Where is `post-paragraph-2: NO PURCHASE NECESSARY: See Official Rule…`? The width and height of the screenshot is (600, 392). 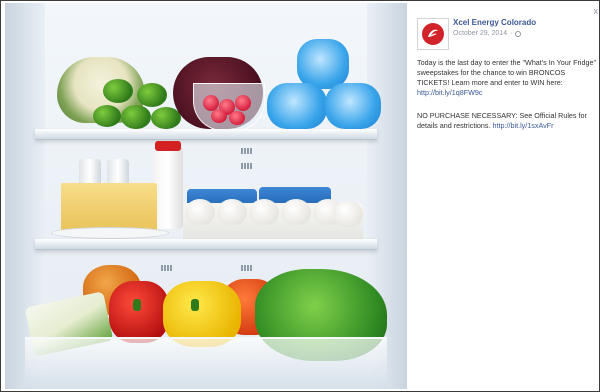 post-paragraph-2: NO PURCHASE NECESSARY: See Official Rule… is located at coordinates (507, 121).